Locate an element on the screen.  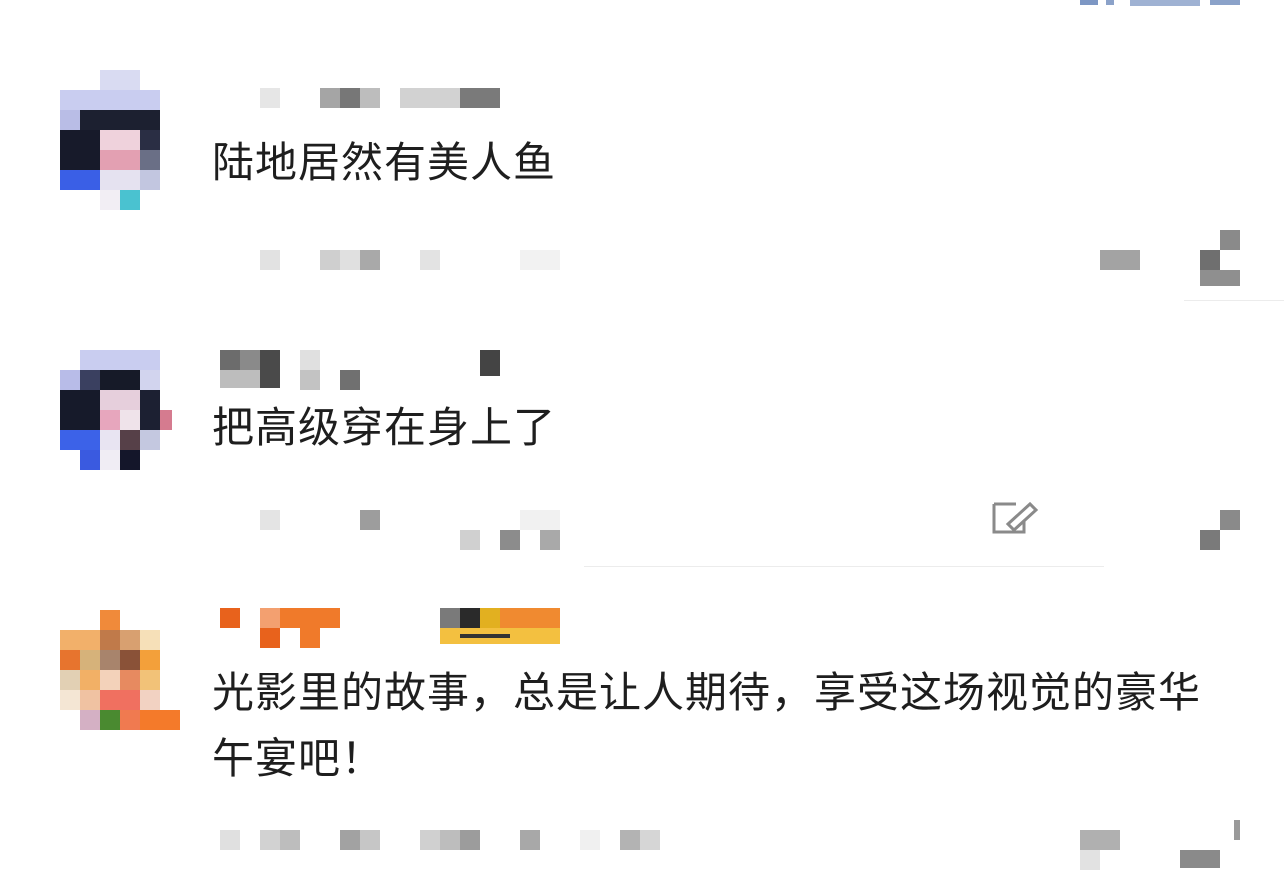
edit-icon is located at coordinates (1015, 517).